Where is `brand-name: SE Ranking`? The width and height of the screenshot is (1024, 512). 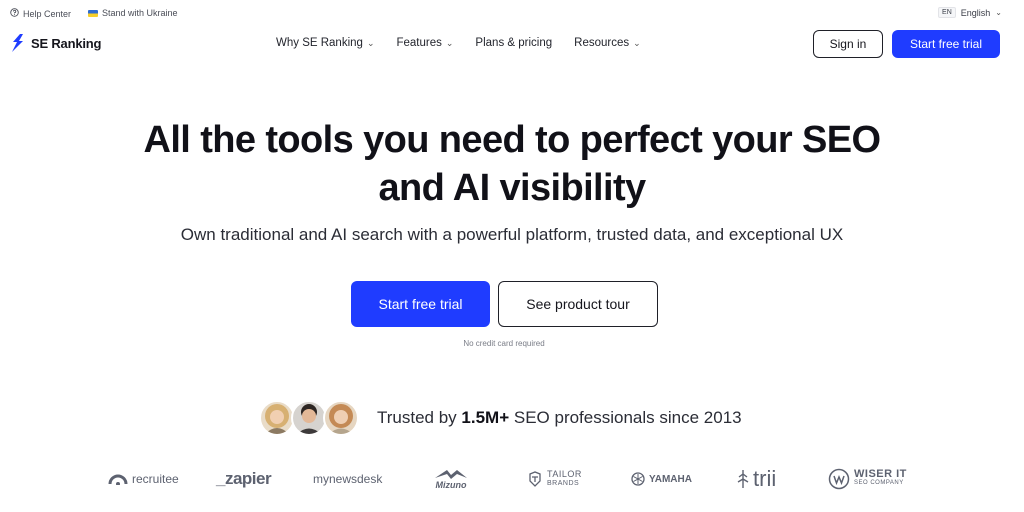 brand-name: SE Ranking is located at coordinates (66, 43).